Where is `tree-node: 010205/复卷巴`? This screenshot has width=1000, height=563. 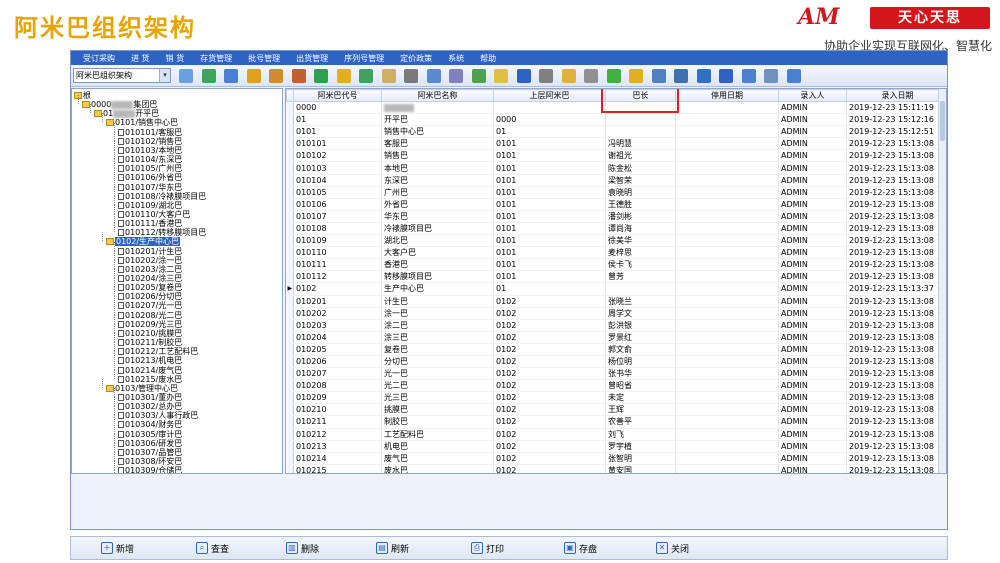 tree-node: 010205/复卷巴 is located at coordinates (150, 287).